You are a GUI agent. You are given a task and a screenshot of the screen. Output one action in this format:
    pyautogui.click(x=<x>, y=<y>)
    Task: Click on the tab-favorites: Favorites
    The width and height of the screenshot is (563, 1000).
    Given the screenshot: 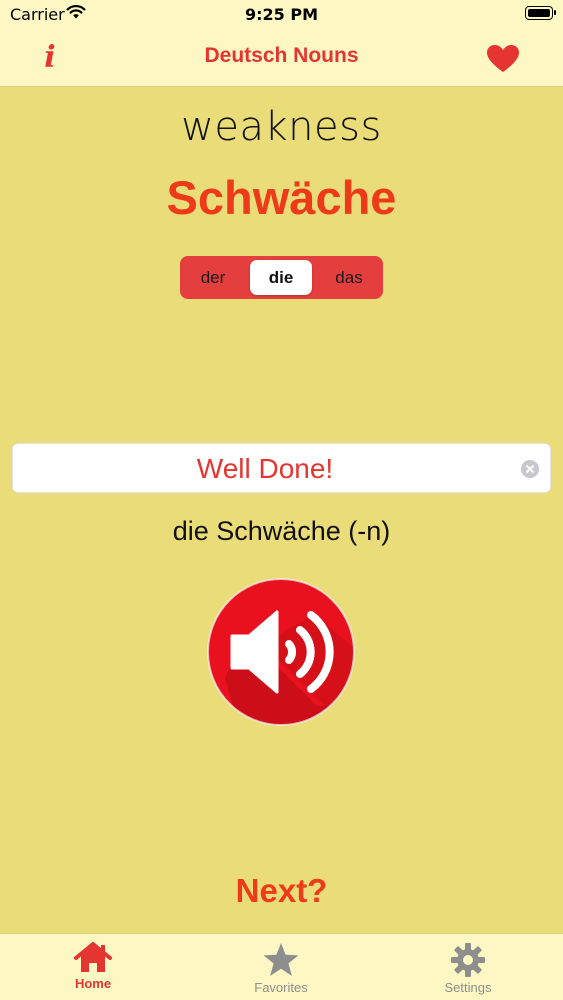 What is the action you would take?
    pyautogui.click(x=281, y=970)
    